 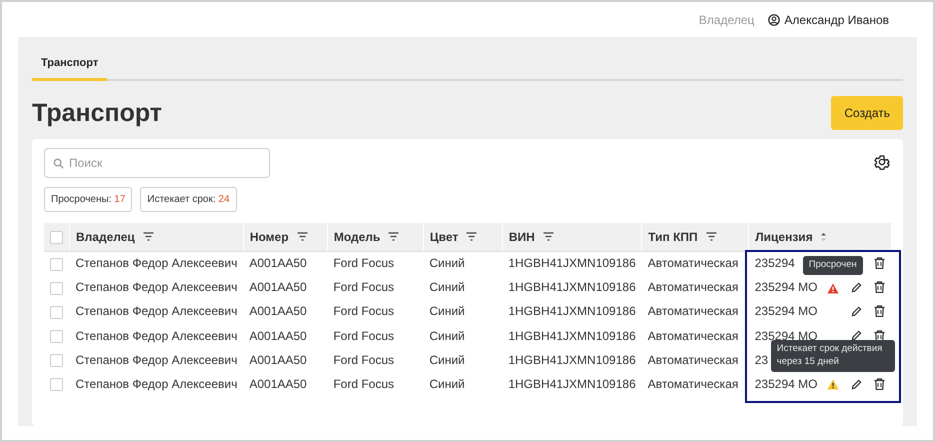 What do you see at coordinates (105, 237) in the screenshot?
I see `column-header: Владелец` at bounding box center [105, 237].